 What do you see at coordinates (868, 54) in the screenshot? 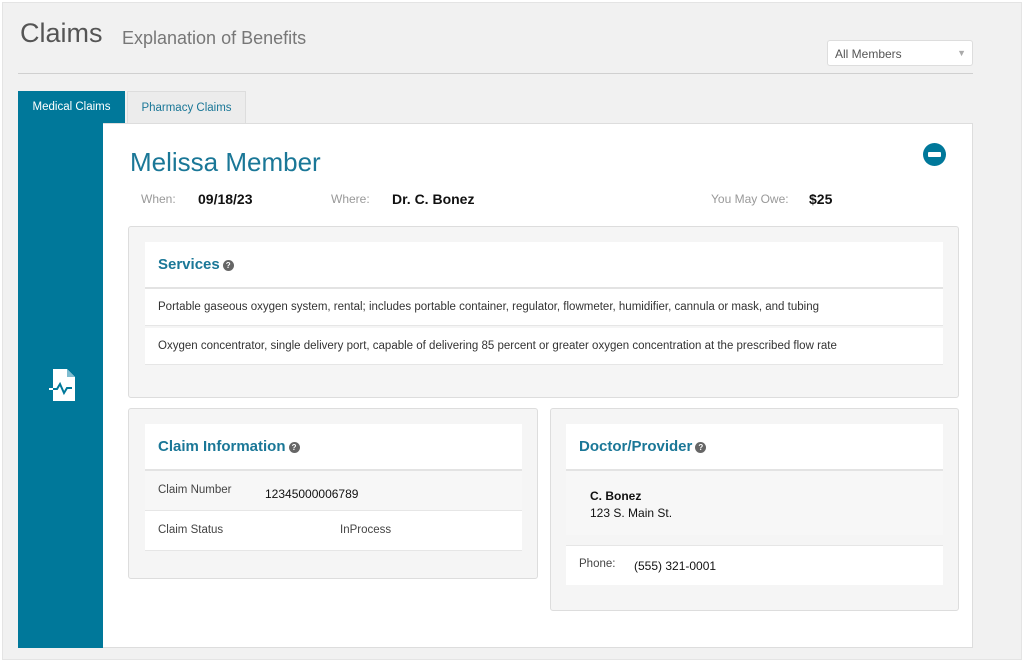
I see `member-select-value: All Members` at bounding box center [868, 54].